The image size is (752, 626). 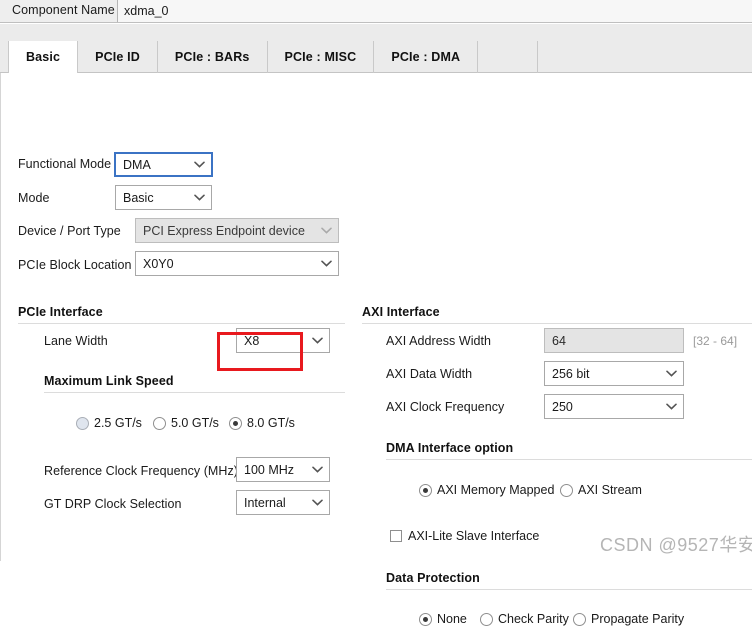 What do you see at coordinates (569, 589) in the screenshot?
I see `data-protection-rule` at bounding box center [569, 589].